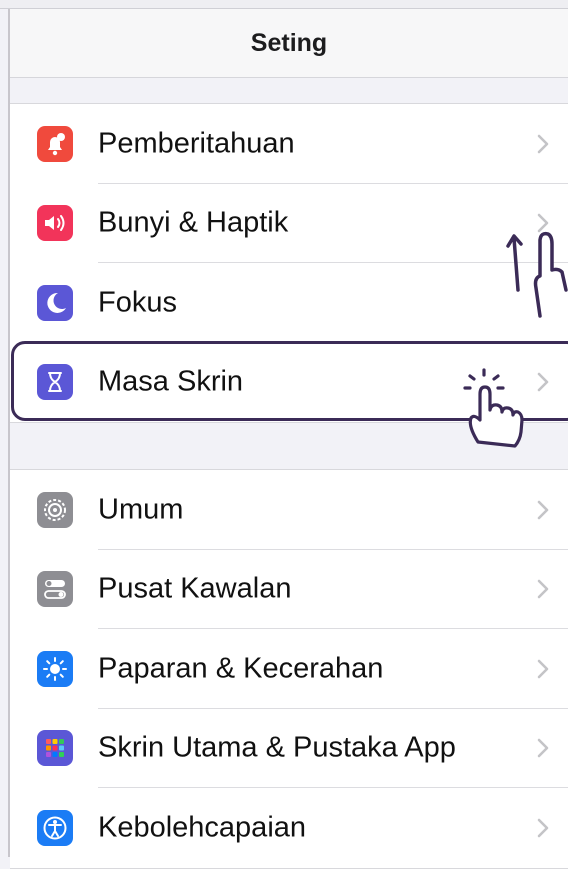 The image size is (568, 869). What do you see at coordinates (55, 827) in the screenshot?
I see `accessibility-icon` at bounding box center [55, 827].